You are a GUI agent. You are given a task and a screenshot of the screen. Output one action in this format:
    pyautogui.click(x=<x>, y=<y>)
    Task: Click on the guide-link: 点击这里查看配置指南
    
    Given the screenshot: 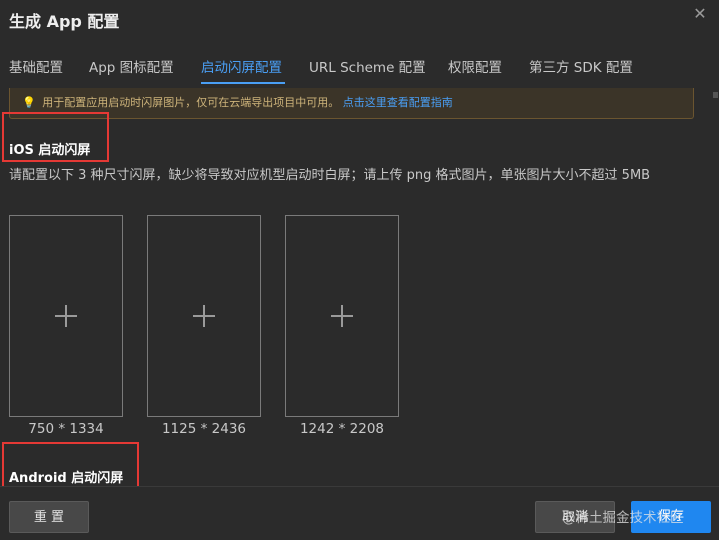 What is the action you would take?
    pyautogui.click(x=398, y=102)
    